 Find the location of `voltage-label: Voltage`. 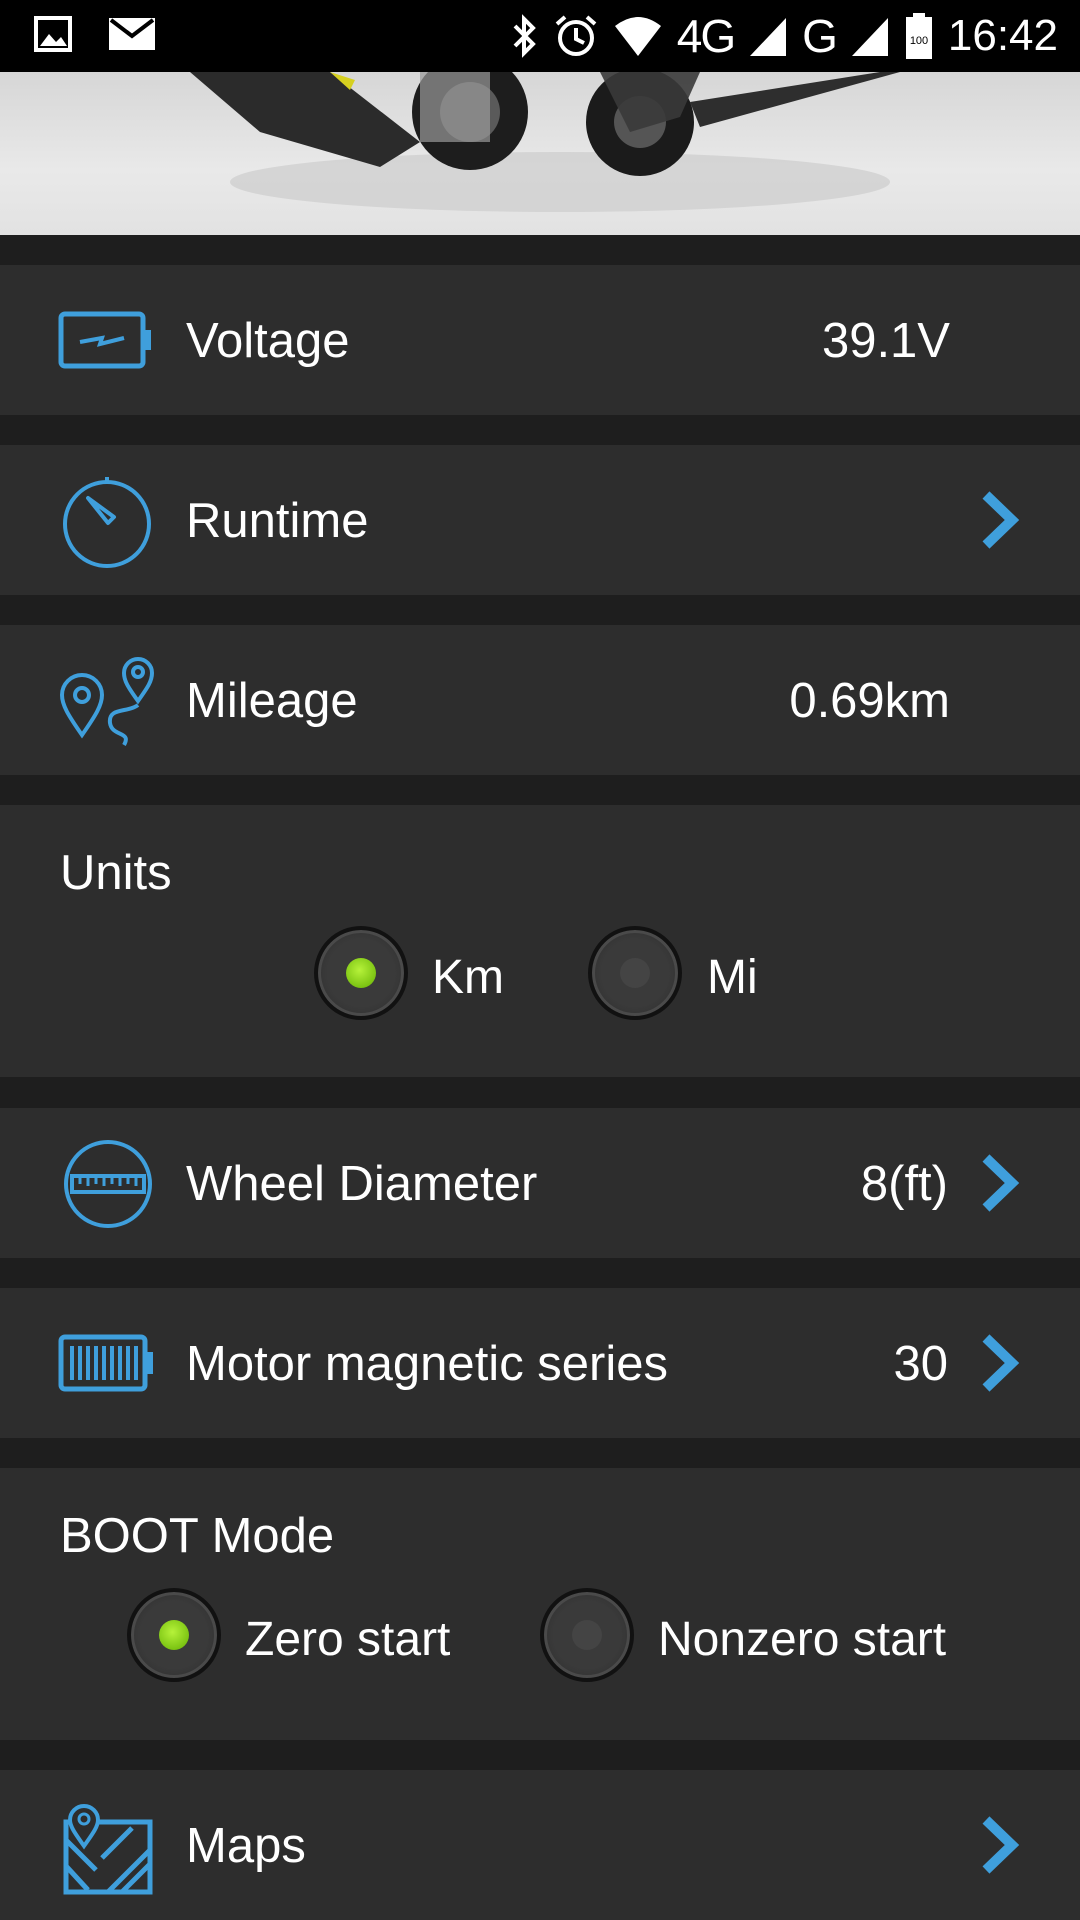

voltage-label: Voltage is located at coordinates (268, 341).